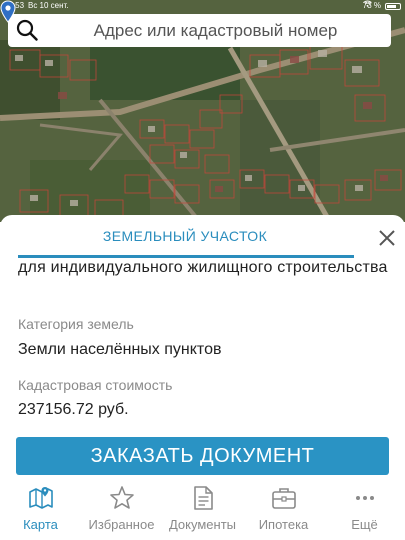 This screenshot has width=405, height=540. What do you see at coordinates (8, 12) in the screenshot?
I see `location-pin-icon` at bounding box center [8, 12].